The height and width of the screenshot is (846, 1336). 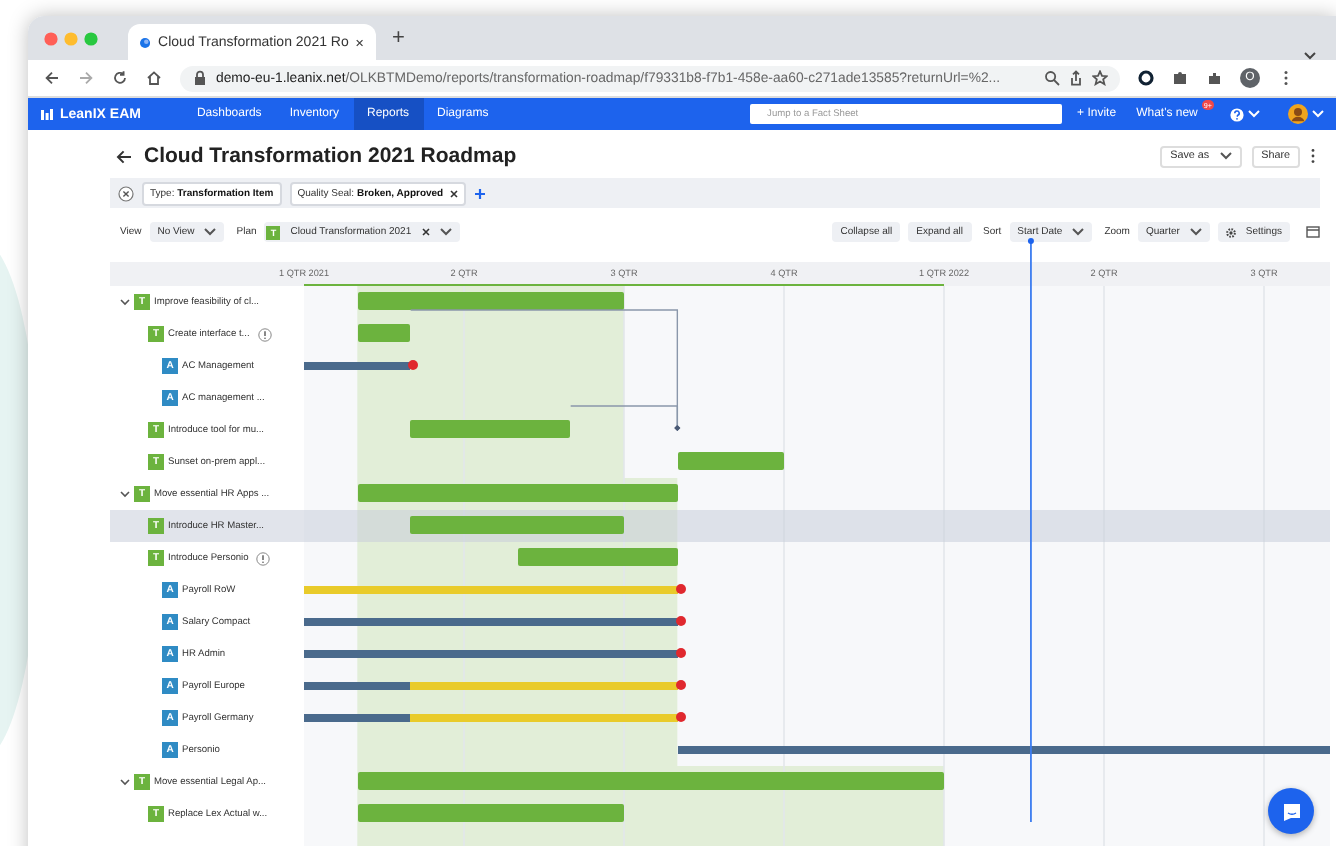 What do you see at coordinates (1313, 156) in the screenshot?
I see `kebab-menu-icon` at bounding box center [1313, 156].